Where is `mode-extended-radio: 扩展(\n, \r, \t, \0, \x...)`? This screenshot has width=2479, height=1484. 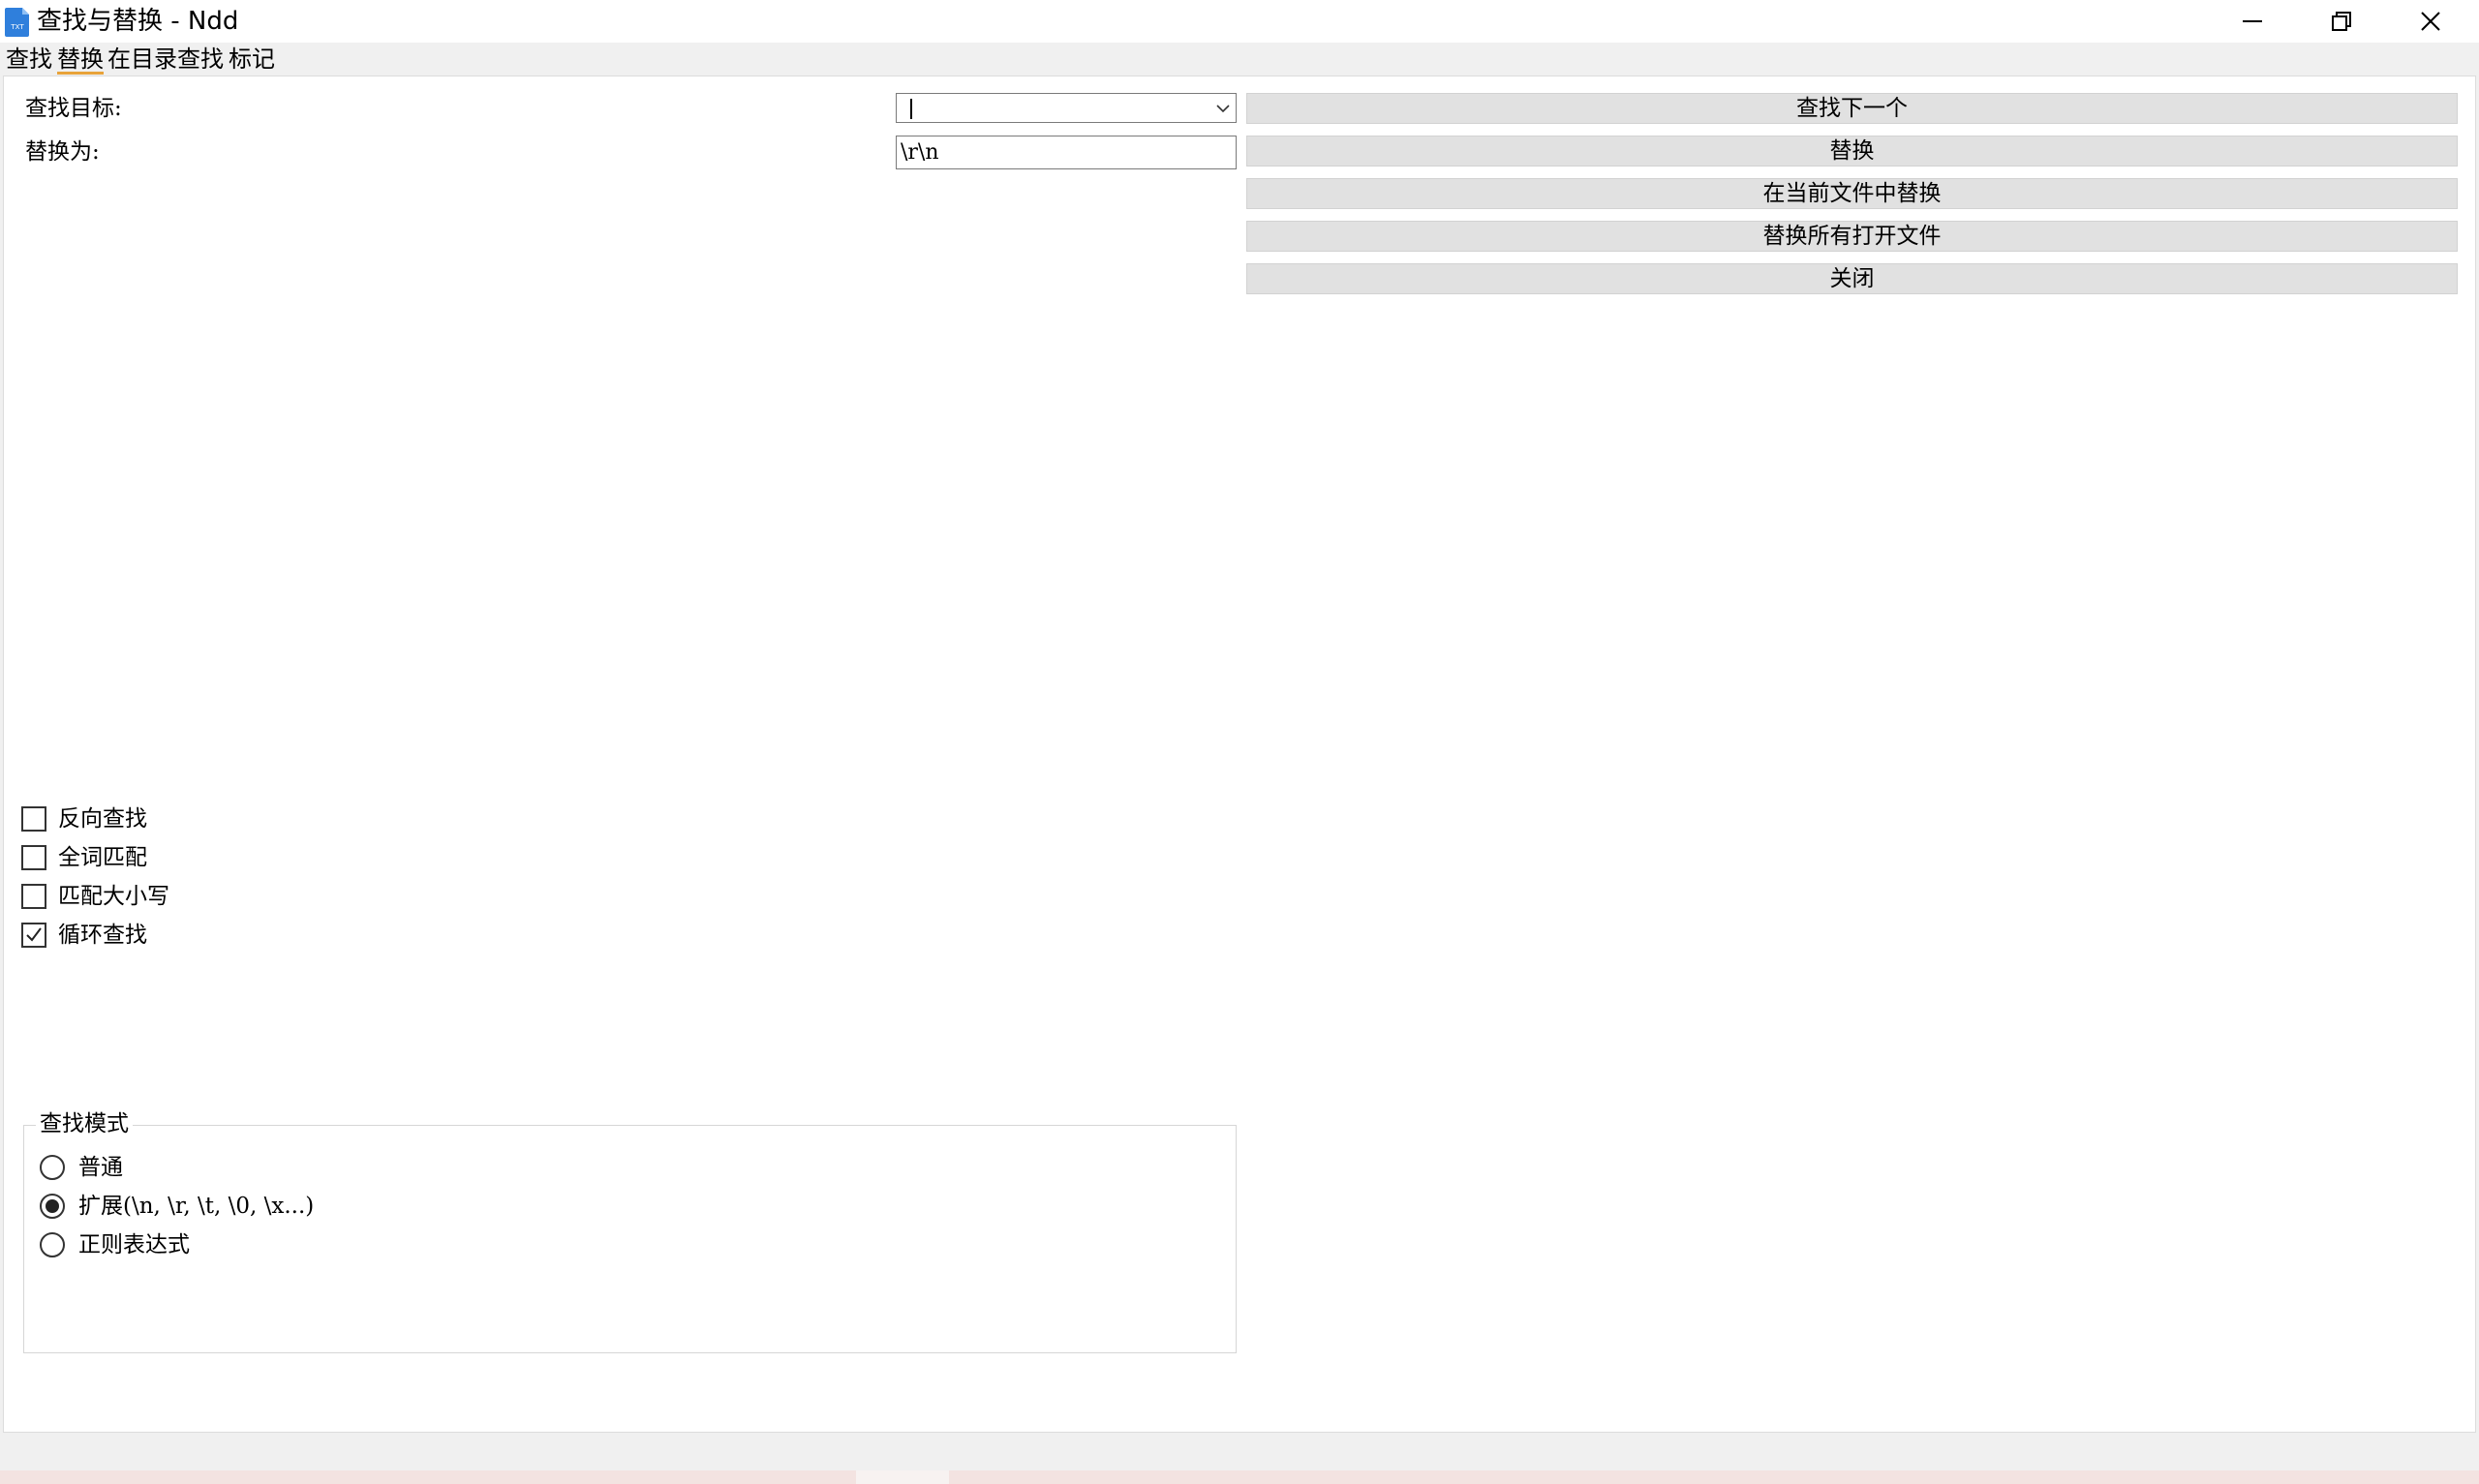 mode-extended-radio: 扩展(\n, \r, \t, \0, \x...) is located at coordinates (177, 1206).